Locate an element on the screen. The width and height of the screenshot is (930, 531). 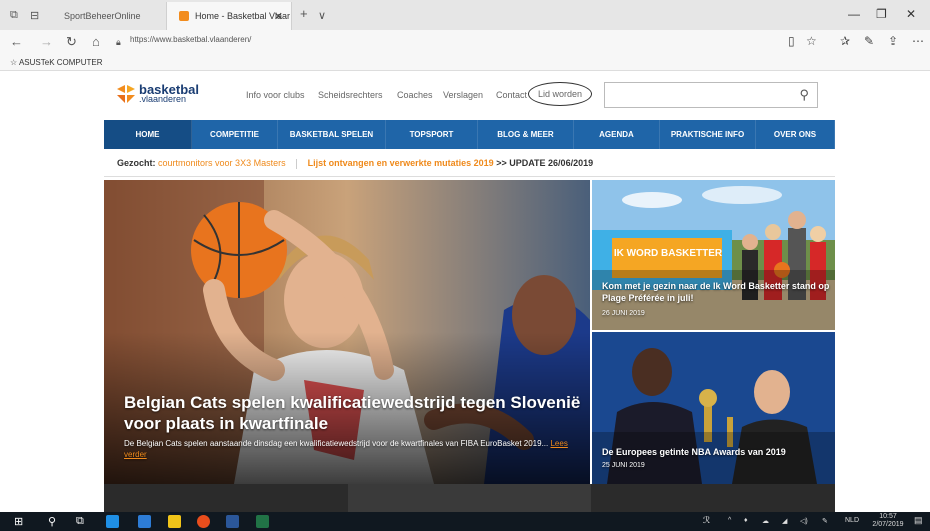
chrome-icon is located at coordinates (203, 521).